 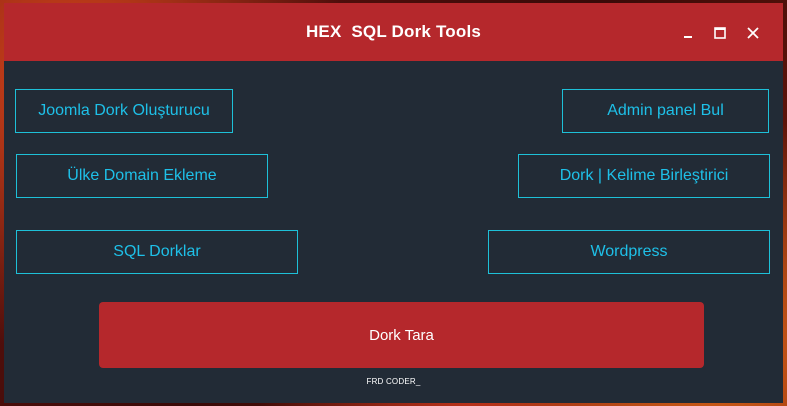 What do you see at coordinates (629, 252) in the screenshot?
I see `wordpress-button: Wordpress` at bounding box center [629, 252].